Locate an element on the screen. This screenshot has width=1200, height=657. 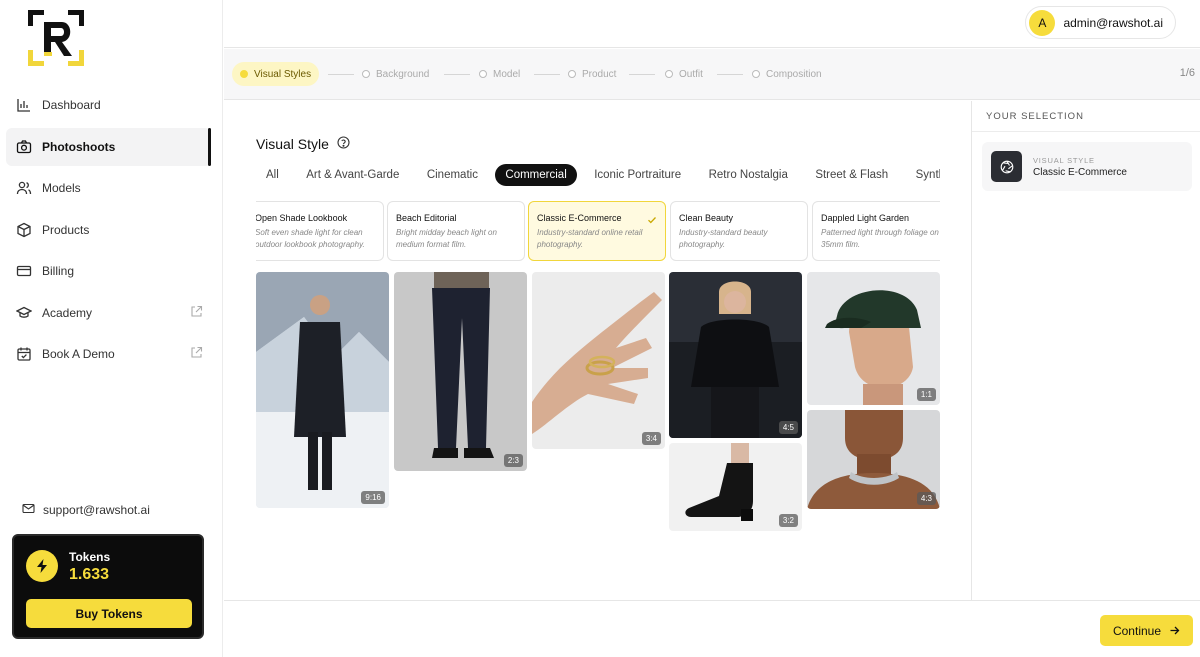
selection-value: Classic E-Commerce is located at coordinates (1080, 172).